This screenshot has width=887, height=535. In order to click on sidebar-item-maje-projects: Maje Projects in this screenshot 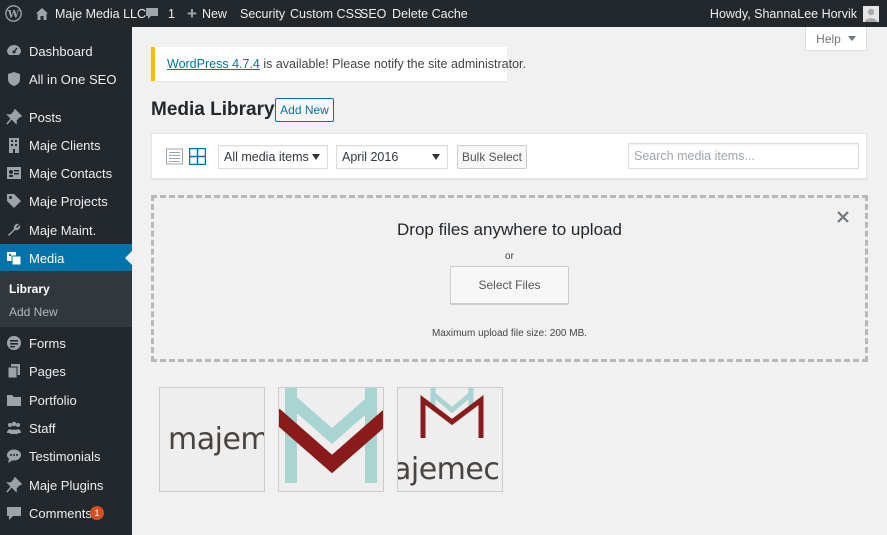, I will do `click(66, 201)`.